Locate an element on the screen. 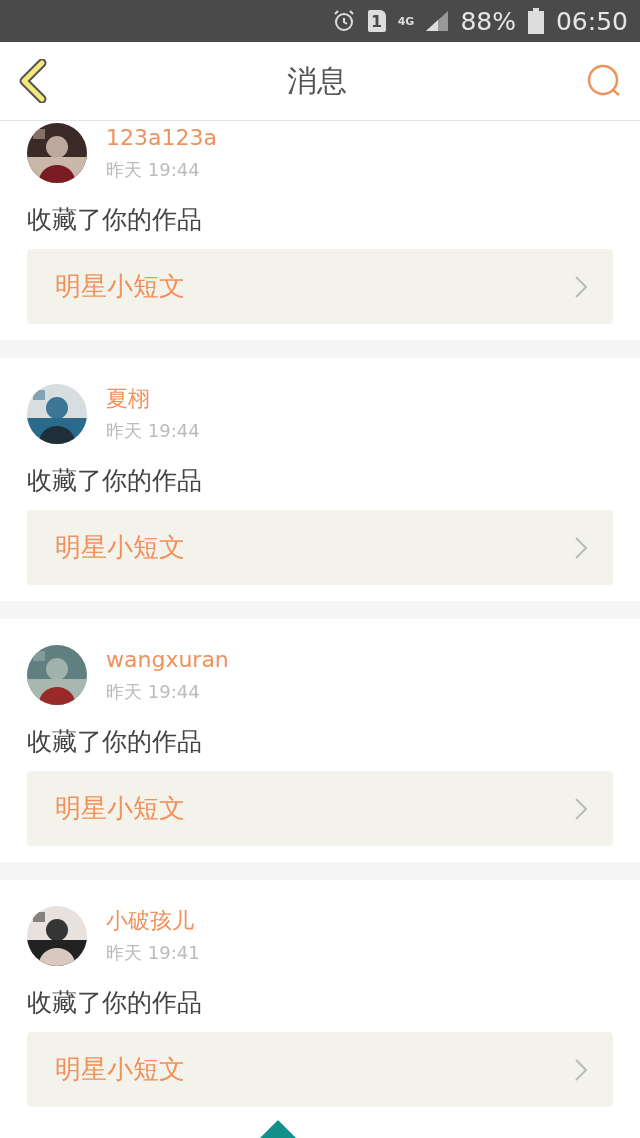 The width and height of the screenshot is (640, 1138). message-time: 昨天 19:41 is located at coordinates (153, 953).